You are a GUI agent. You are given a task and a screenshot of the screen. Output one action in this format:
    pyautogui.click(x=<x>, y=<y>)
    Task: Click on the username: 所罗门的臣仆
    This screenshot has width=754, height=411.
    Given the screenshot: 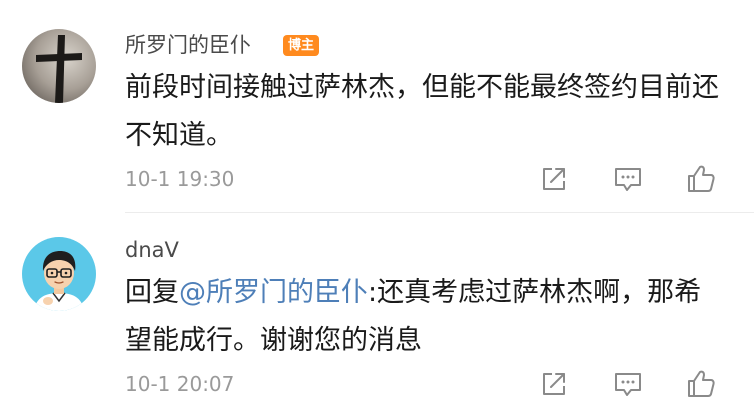 What is the action you would take?
    pyautogui.click(x=188, y=45)
    